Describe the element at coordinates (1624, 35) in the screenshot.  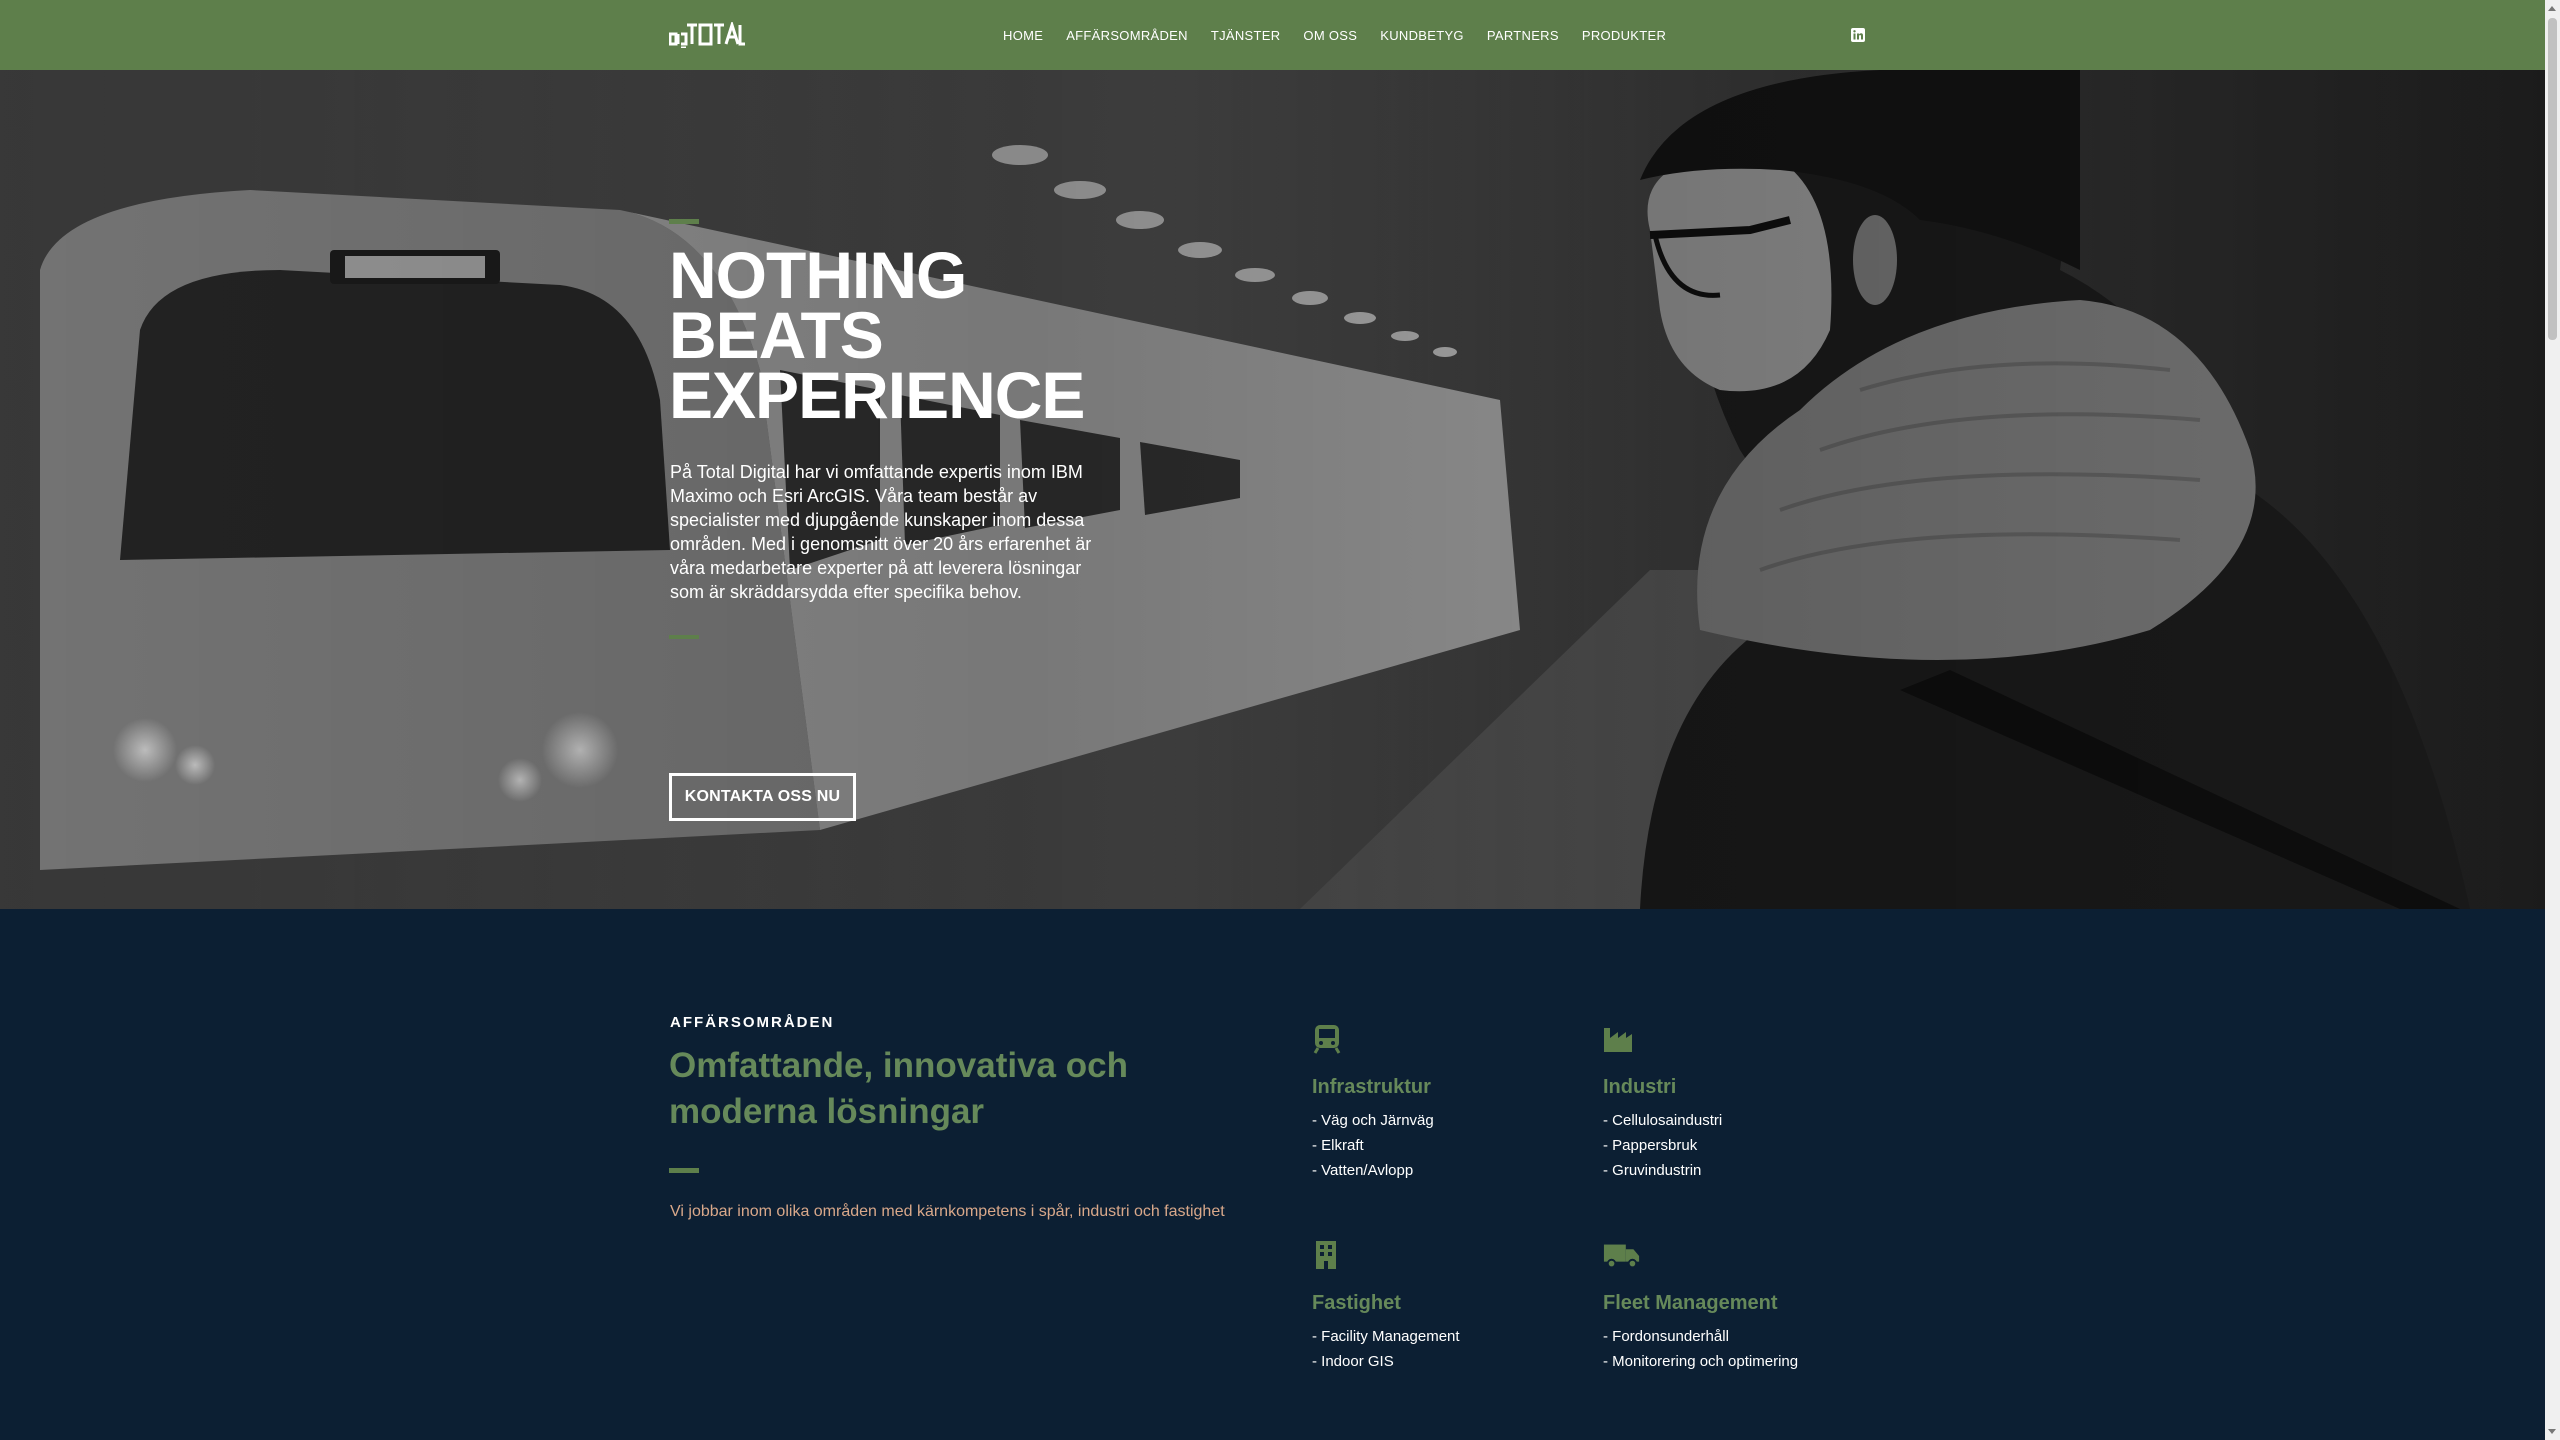
I see `nav-produkter: PRODUKTER` at that location.